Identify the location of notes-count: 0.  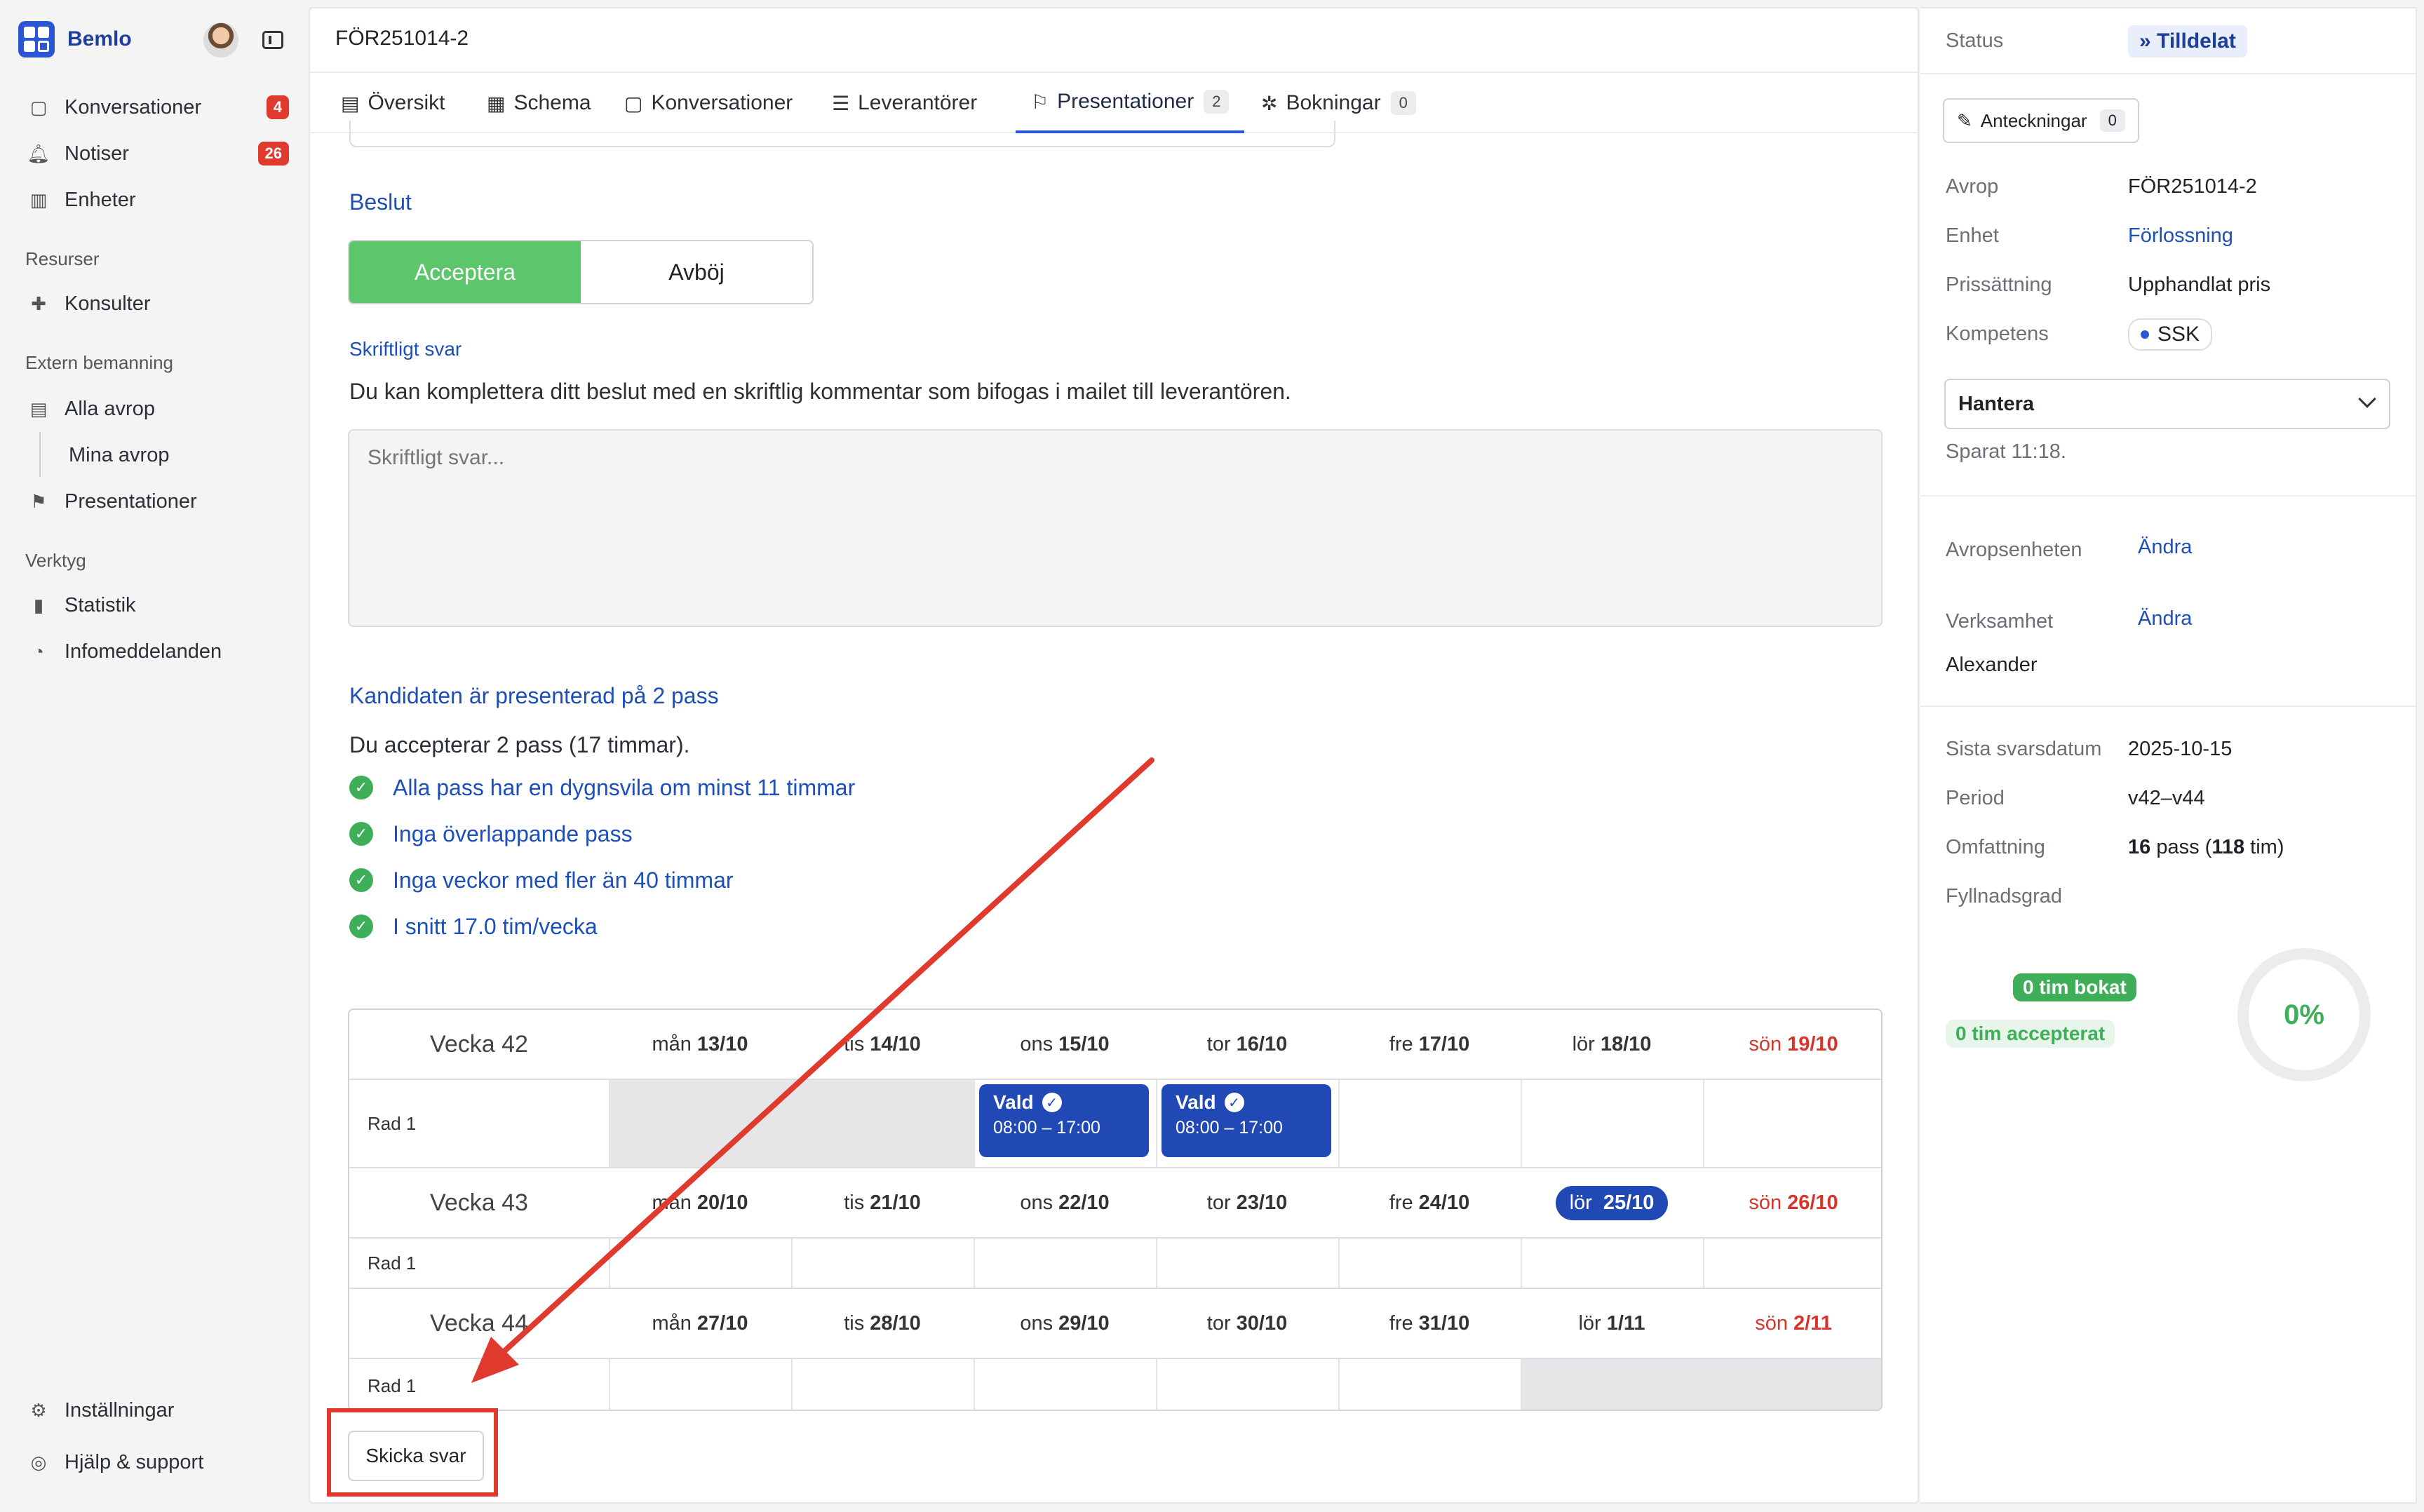
(2112, 120).